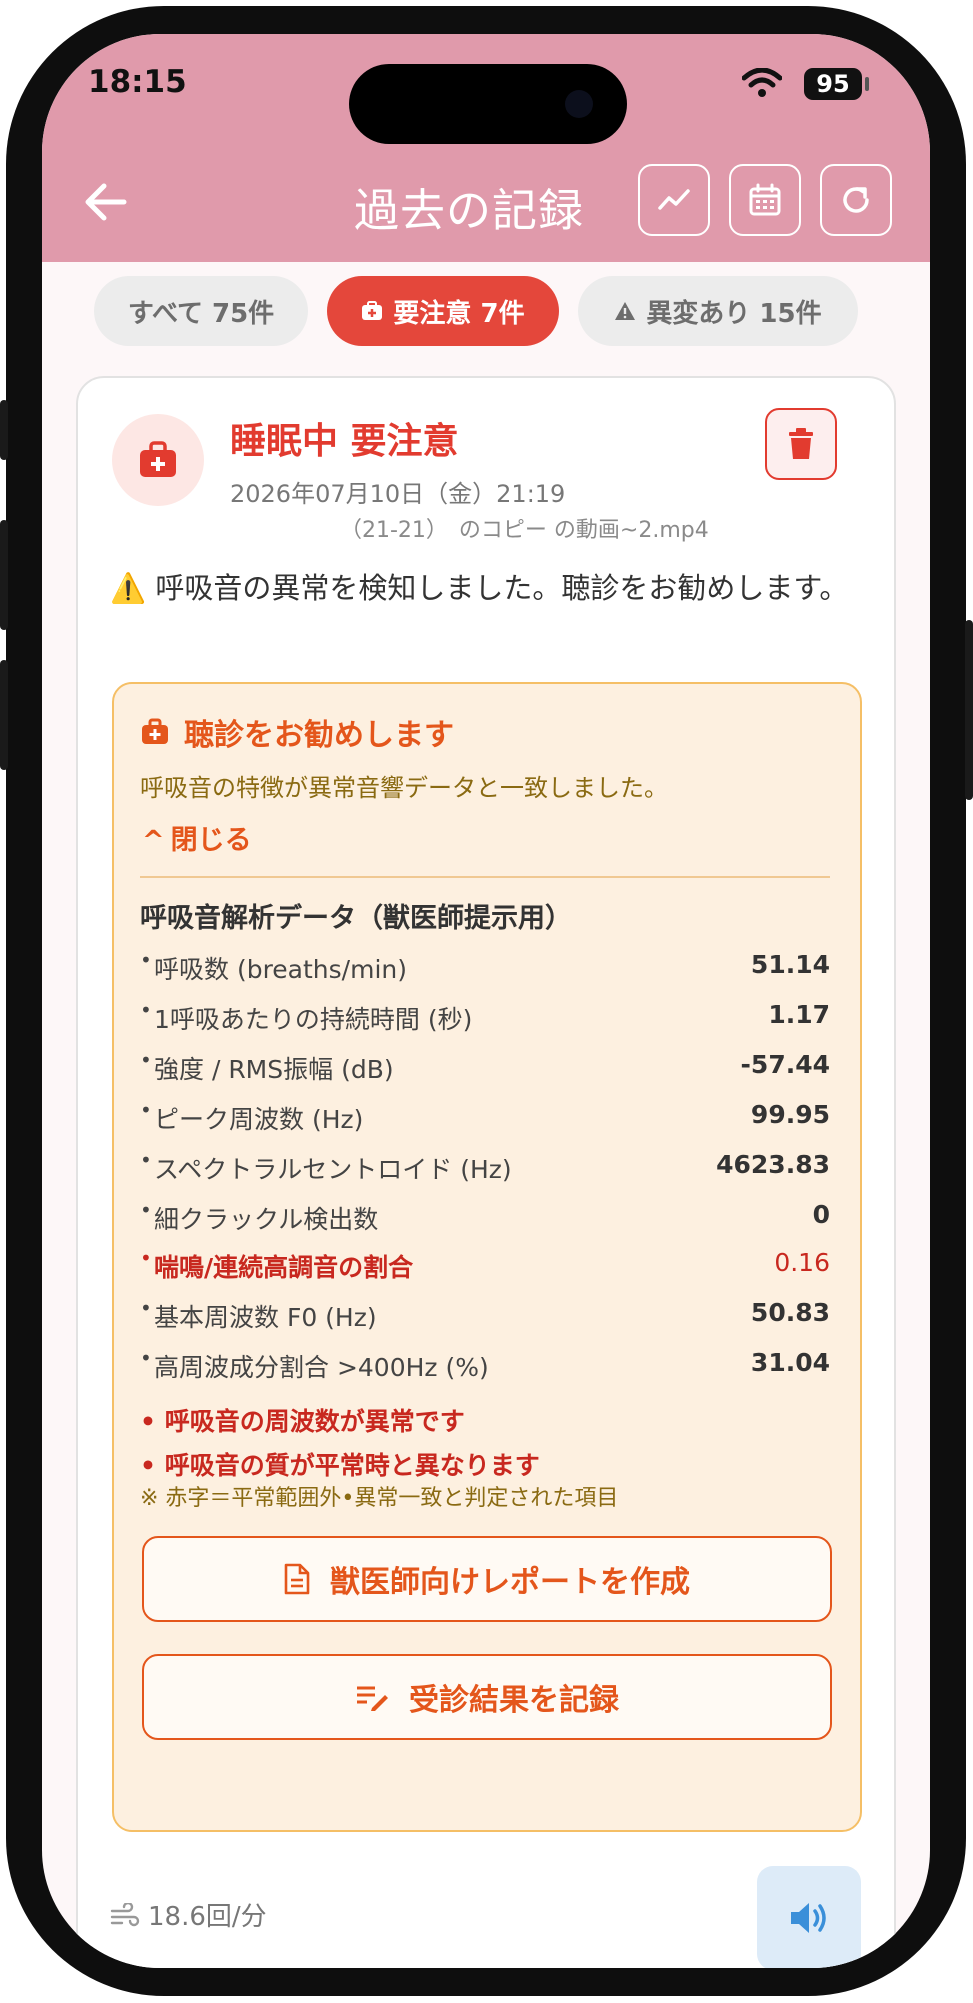 The height and width of the screenshot is (2003, 973). Describe the element at coordinates (259, 1119) in the screenshot. I see `metric-label: ピーク周波数 (Hz)` at that location.